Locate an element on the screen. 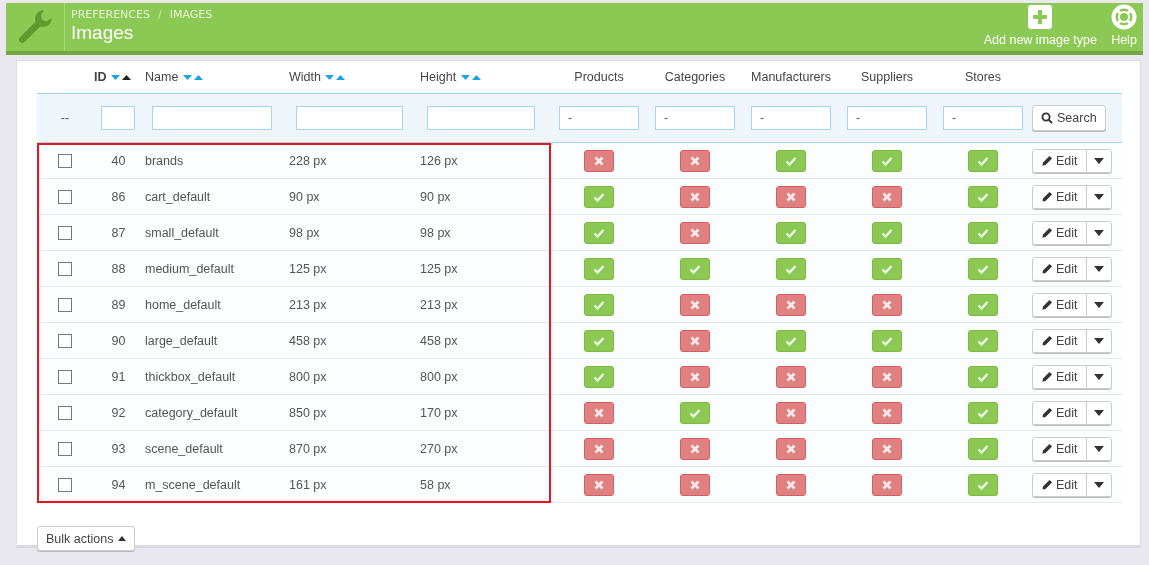 This screenshot has height=565, width=1149. column-header: Name is located at coordinates (162, 77).